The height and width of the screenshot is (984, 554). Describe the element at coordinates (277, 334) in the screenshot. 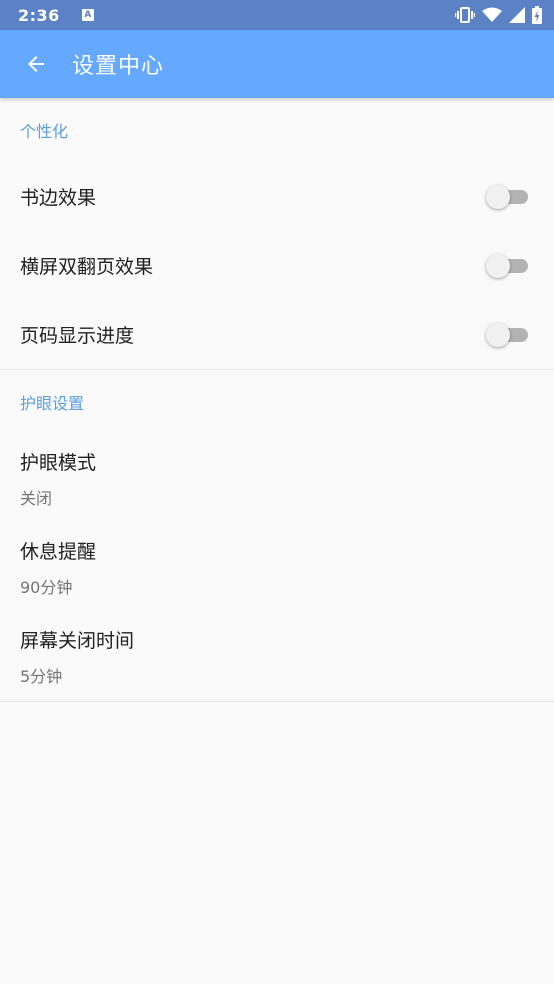

I see `setting-row-page-number-progress: 页码显示进度` at that location.